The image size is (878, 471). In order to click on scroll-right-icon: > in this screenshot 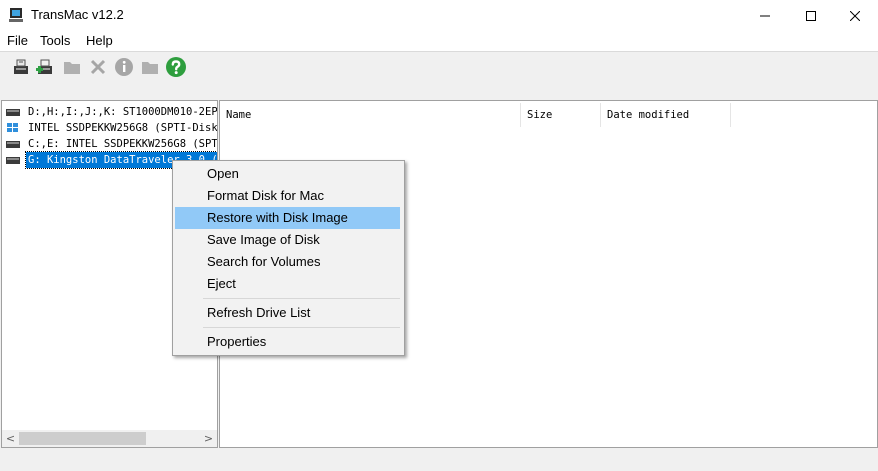, I will do `click(208, 438)`.